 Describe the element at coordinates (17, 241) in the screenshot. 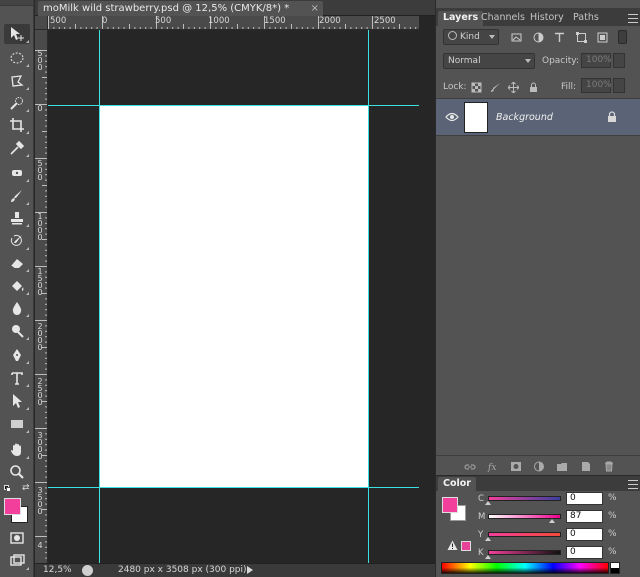

I see `history-brush-tool-icon` at that location.